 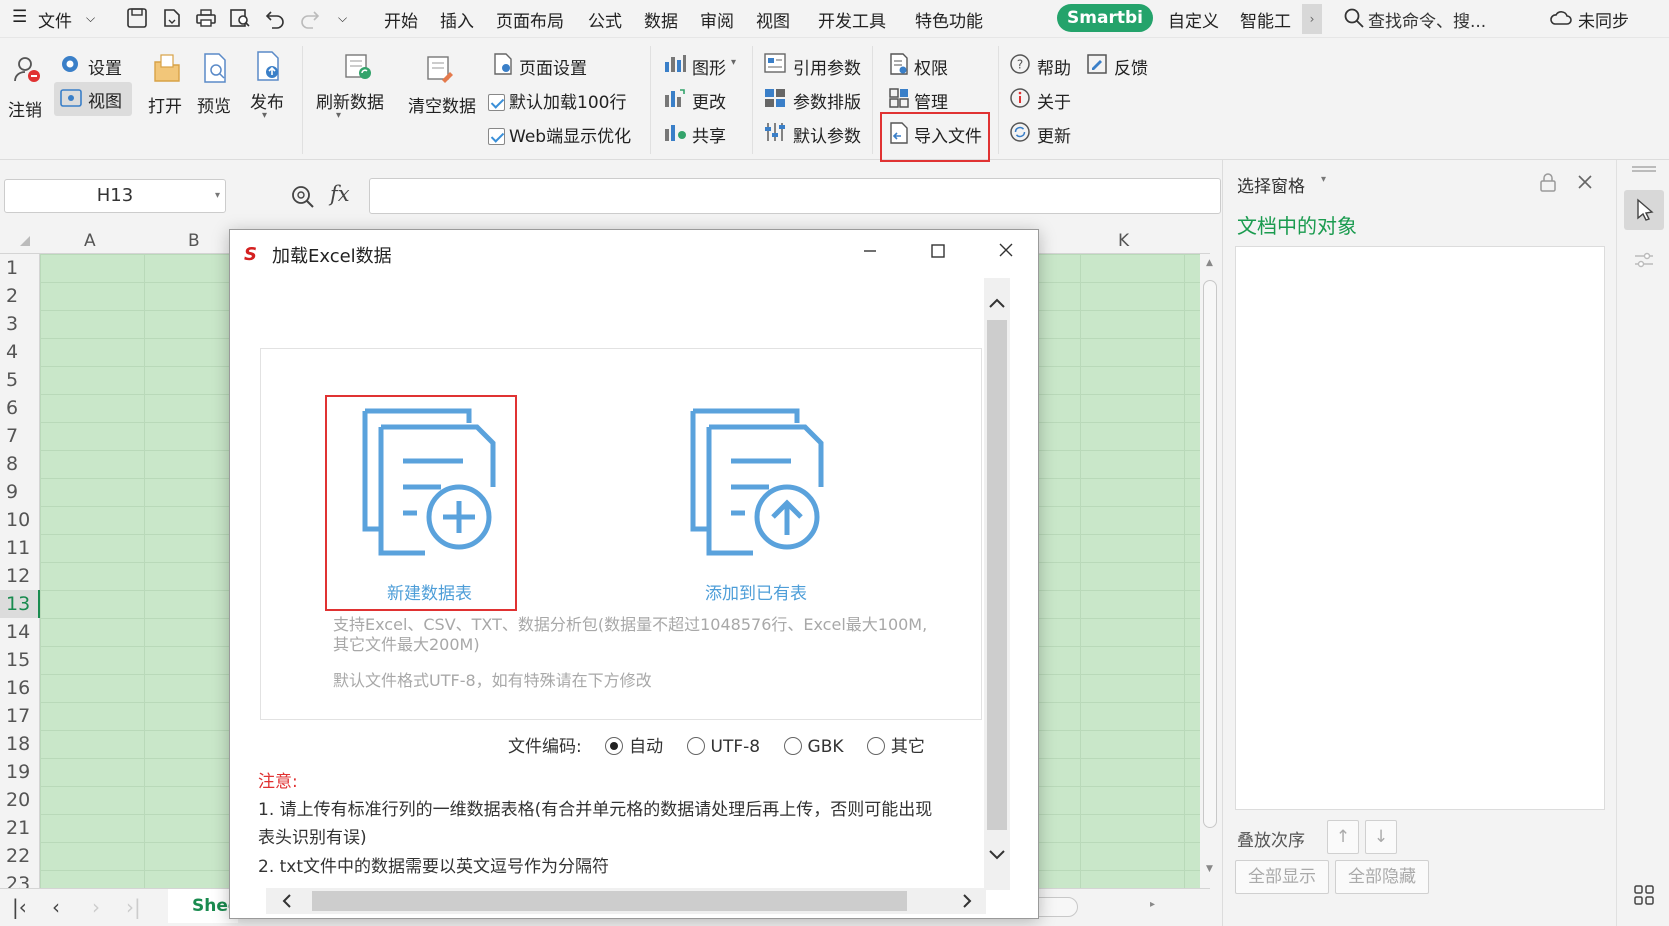 What do you see at coordinates (401, 19) in the screenshot?
I see `tab-home: 开始` at bounding box center [401, 19].